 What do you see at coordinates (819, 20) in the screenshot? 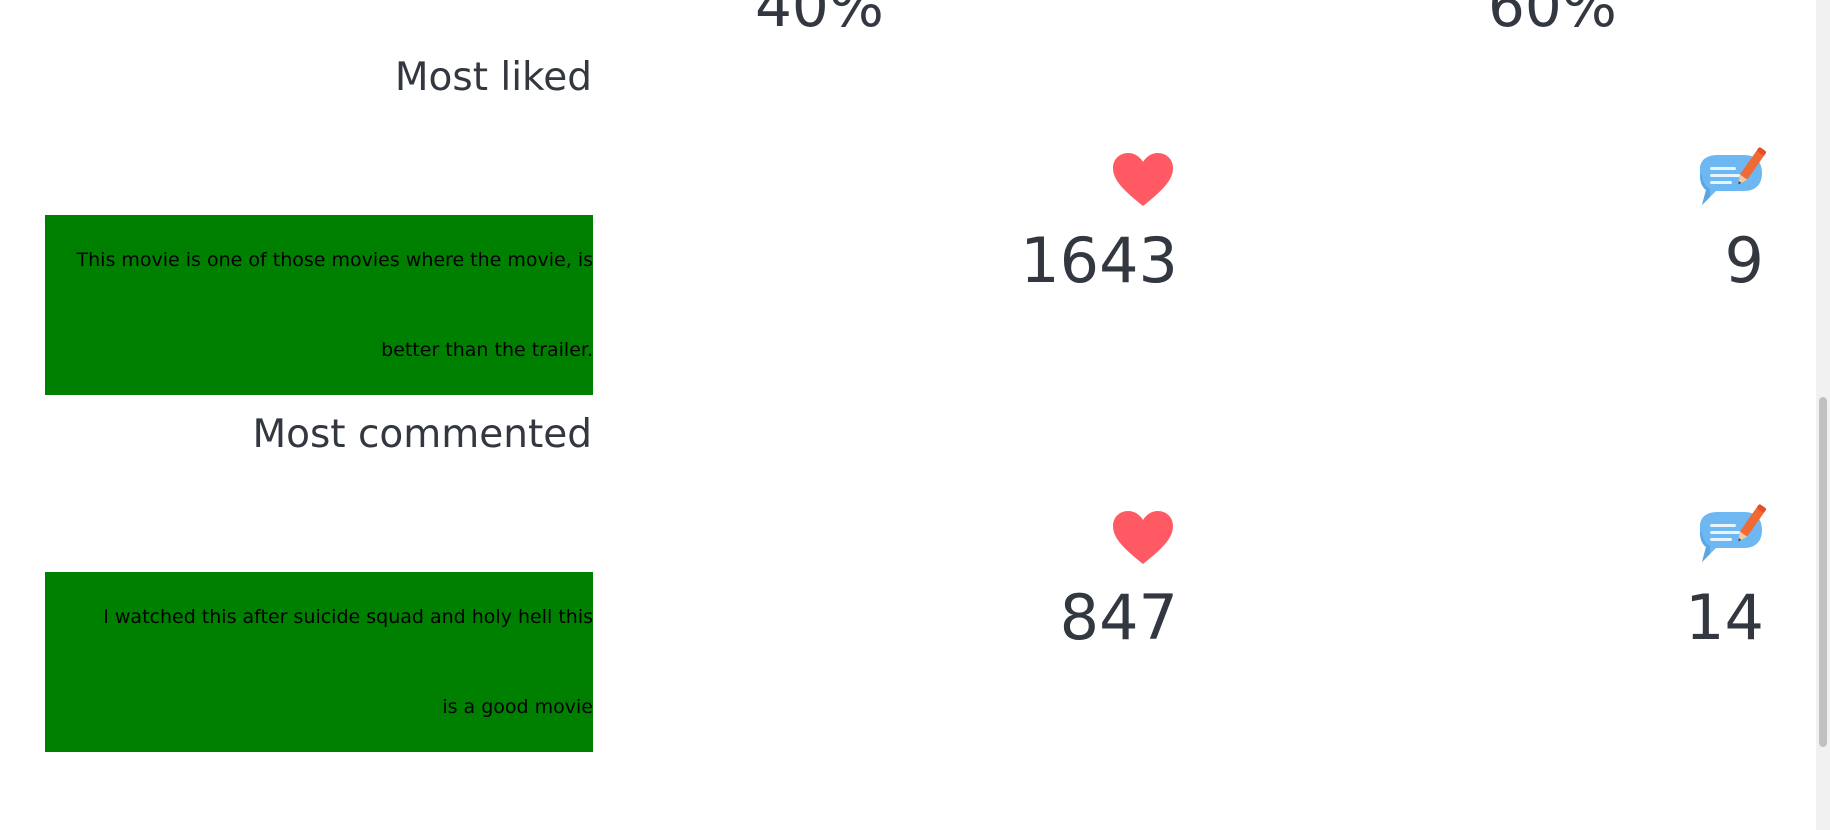
I see `percentage-left: 40%` at bounding box center [819, 20].